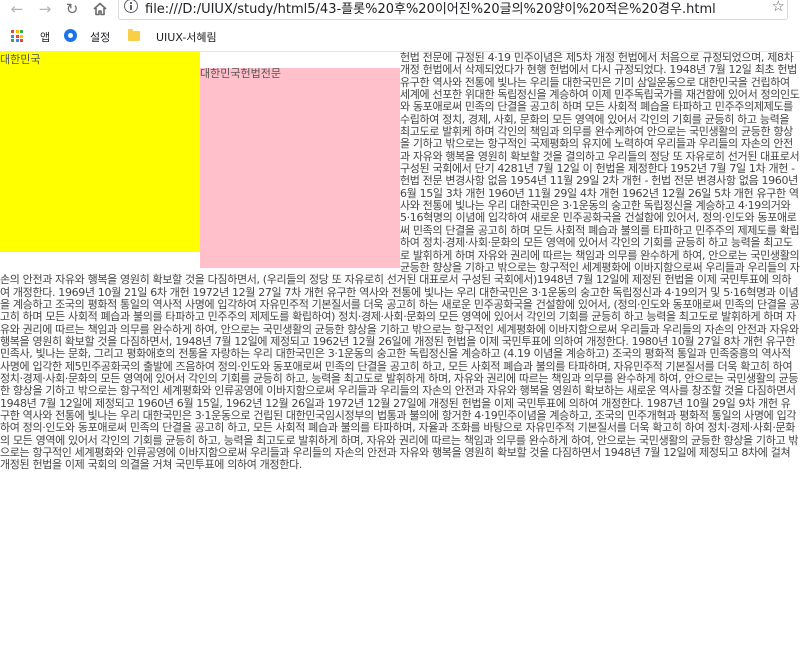  Describe the element at coordinates (17, 10) in the screenshot. I see `back-arrow-icon: ←` at that location.